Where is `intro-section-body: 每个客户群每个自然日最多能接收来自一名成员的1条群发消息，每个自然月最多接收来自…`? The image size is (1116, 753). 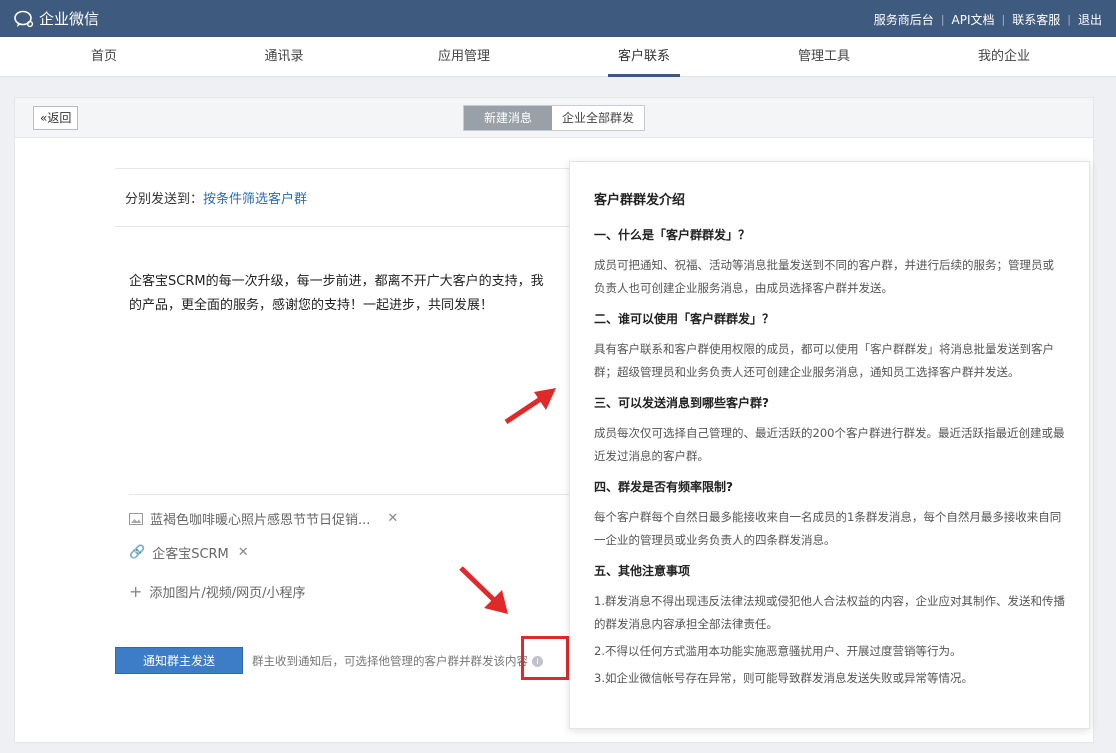
intro-section-body: 每个客户群每个自然日最多能接收来自一名成员的1条群发消息，每个自然月最多接收来自… is located at coordinates (828, 528).